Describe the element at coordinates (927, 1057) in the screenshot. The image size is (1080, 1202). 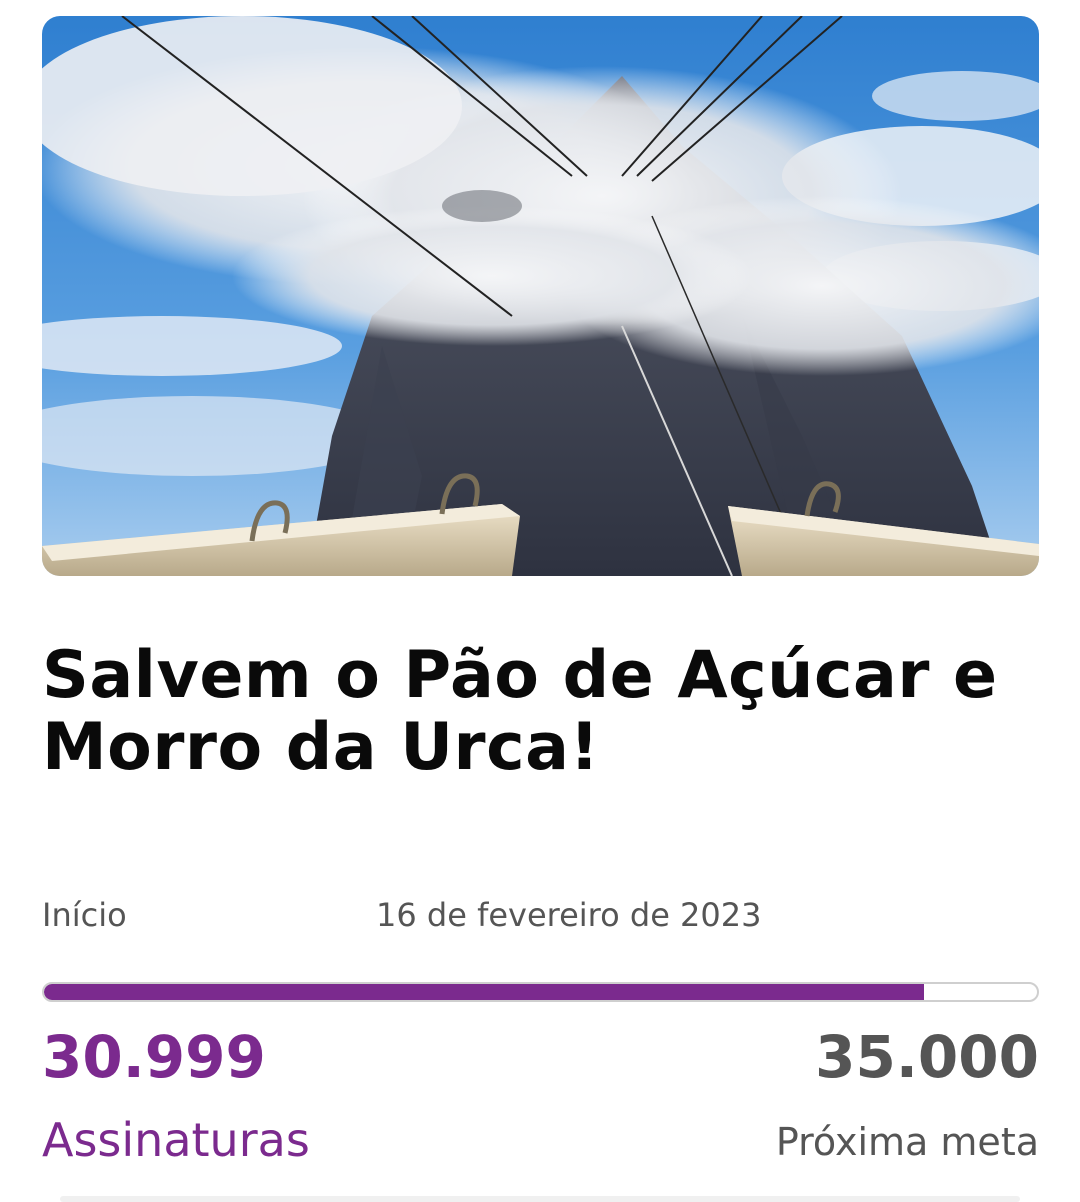
I see `goal-count: 35.000` at that location.